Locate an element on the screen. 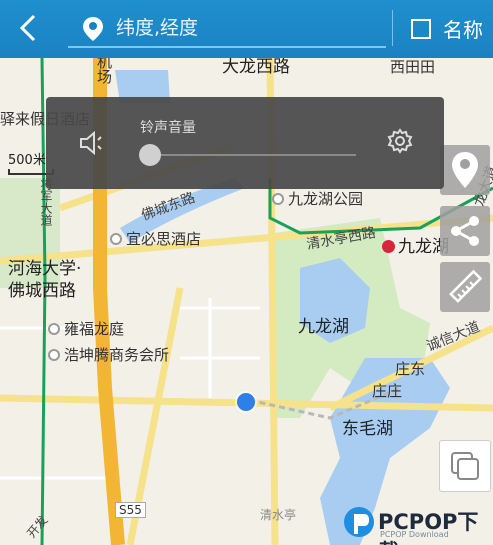  coordinate-input is located at coordinates (246, 28).